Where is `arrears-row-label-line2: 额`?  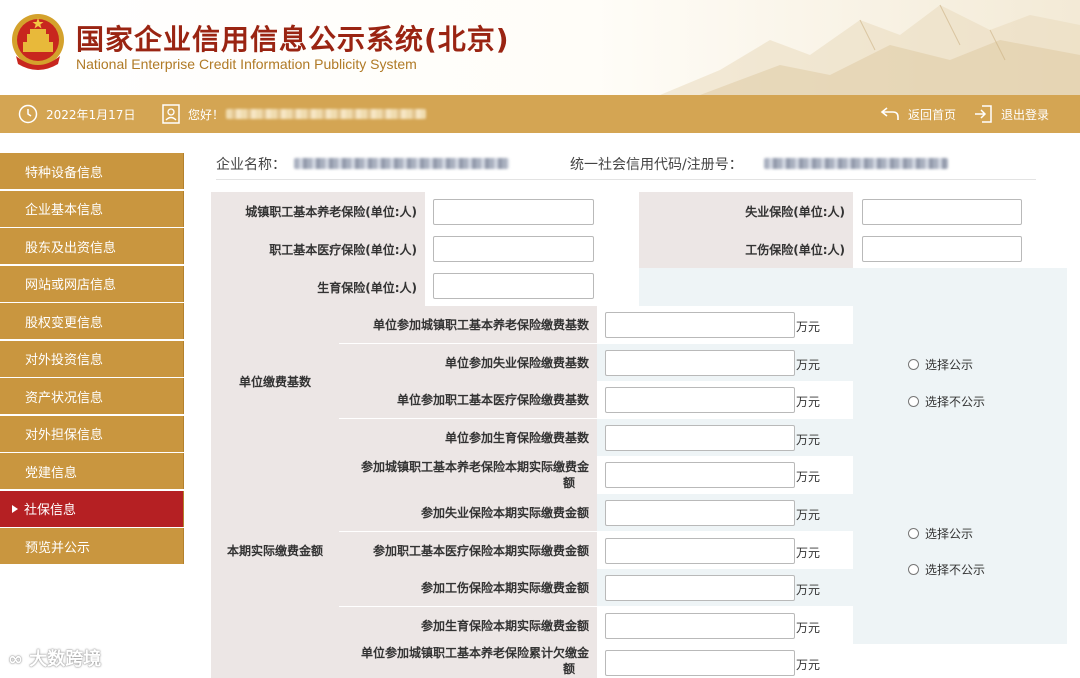
arrears-row-label-line2: 额 is located at coordinates (568, 669).